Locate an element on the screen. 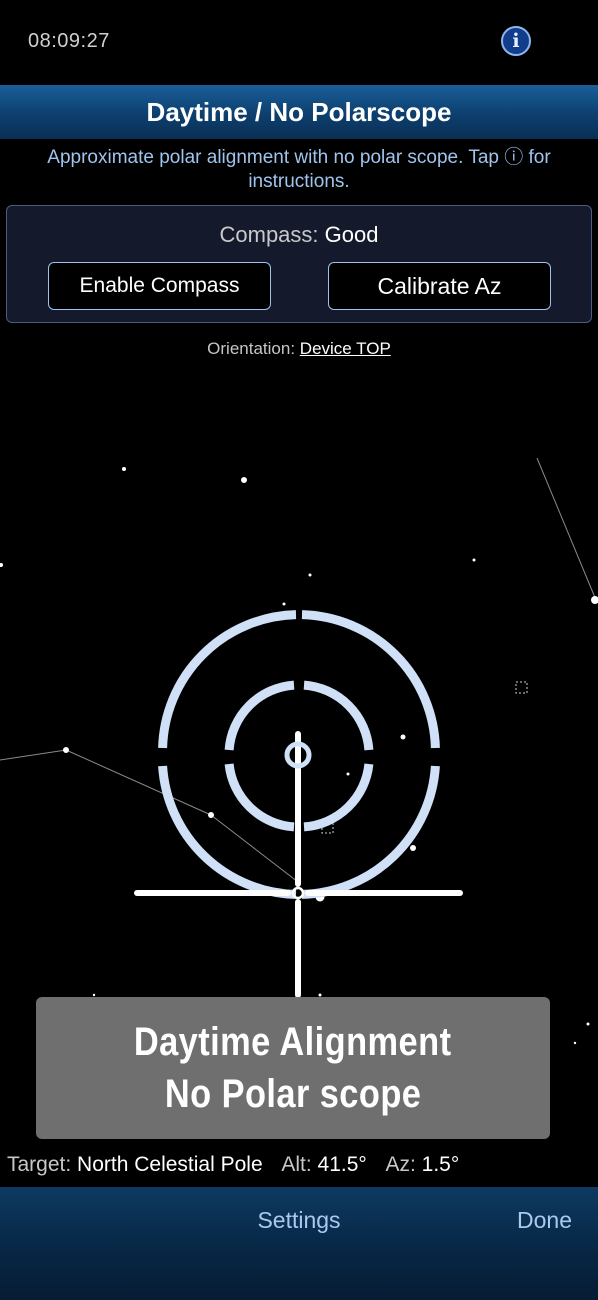 The image size is (598, 1300). orientation-label: Orientation: is located at coordinates (251, 348).